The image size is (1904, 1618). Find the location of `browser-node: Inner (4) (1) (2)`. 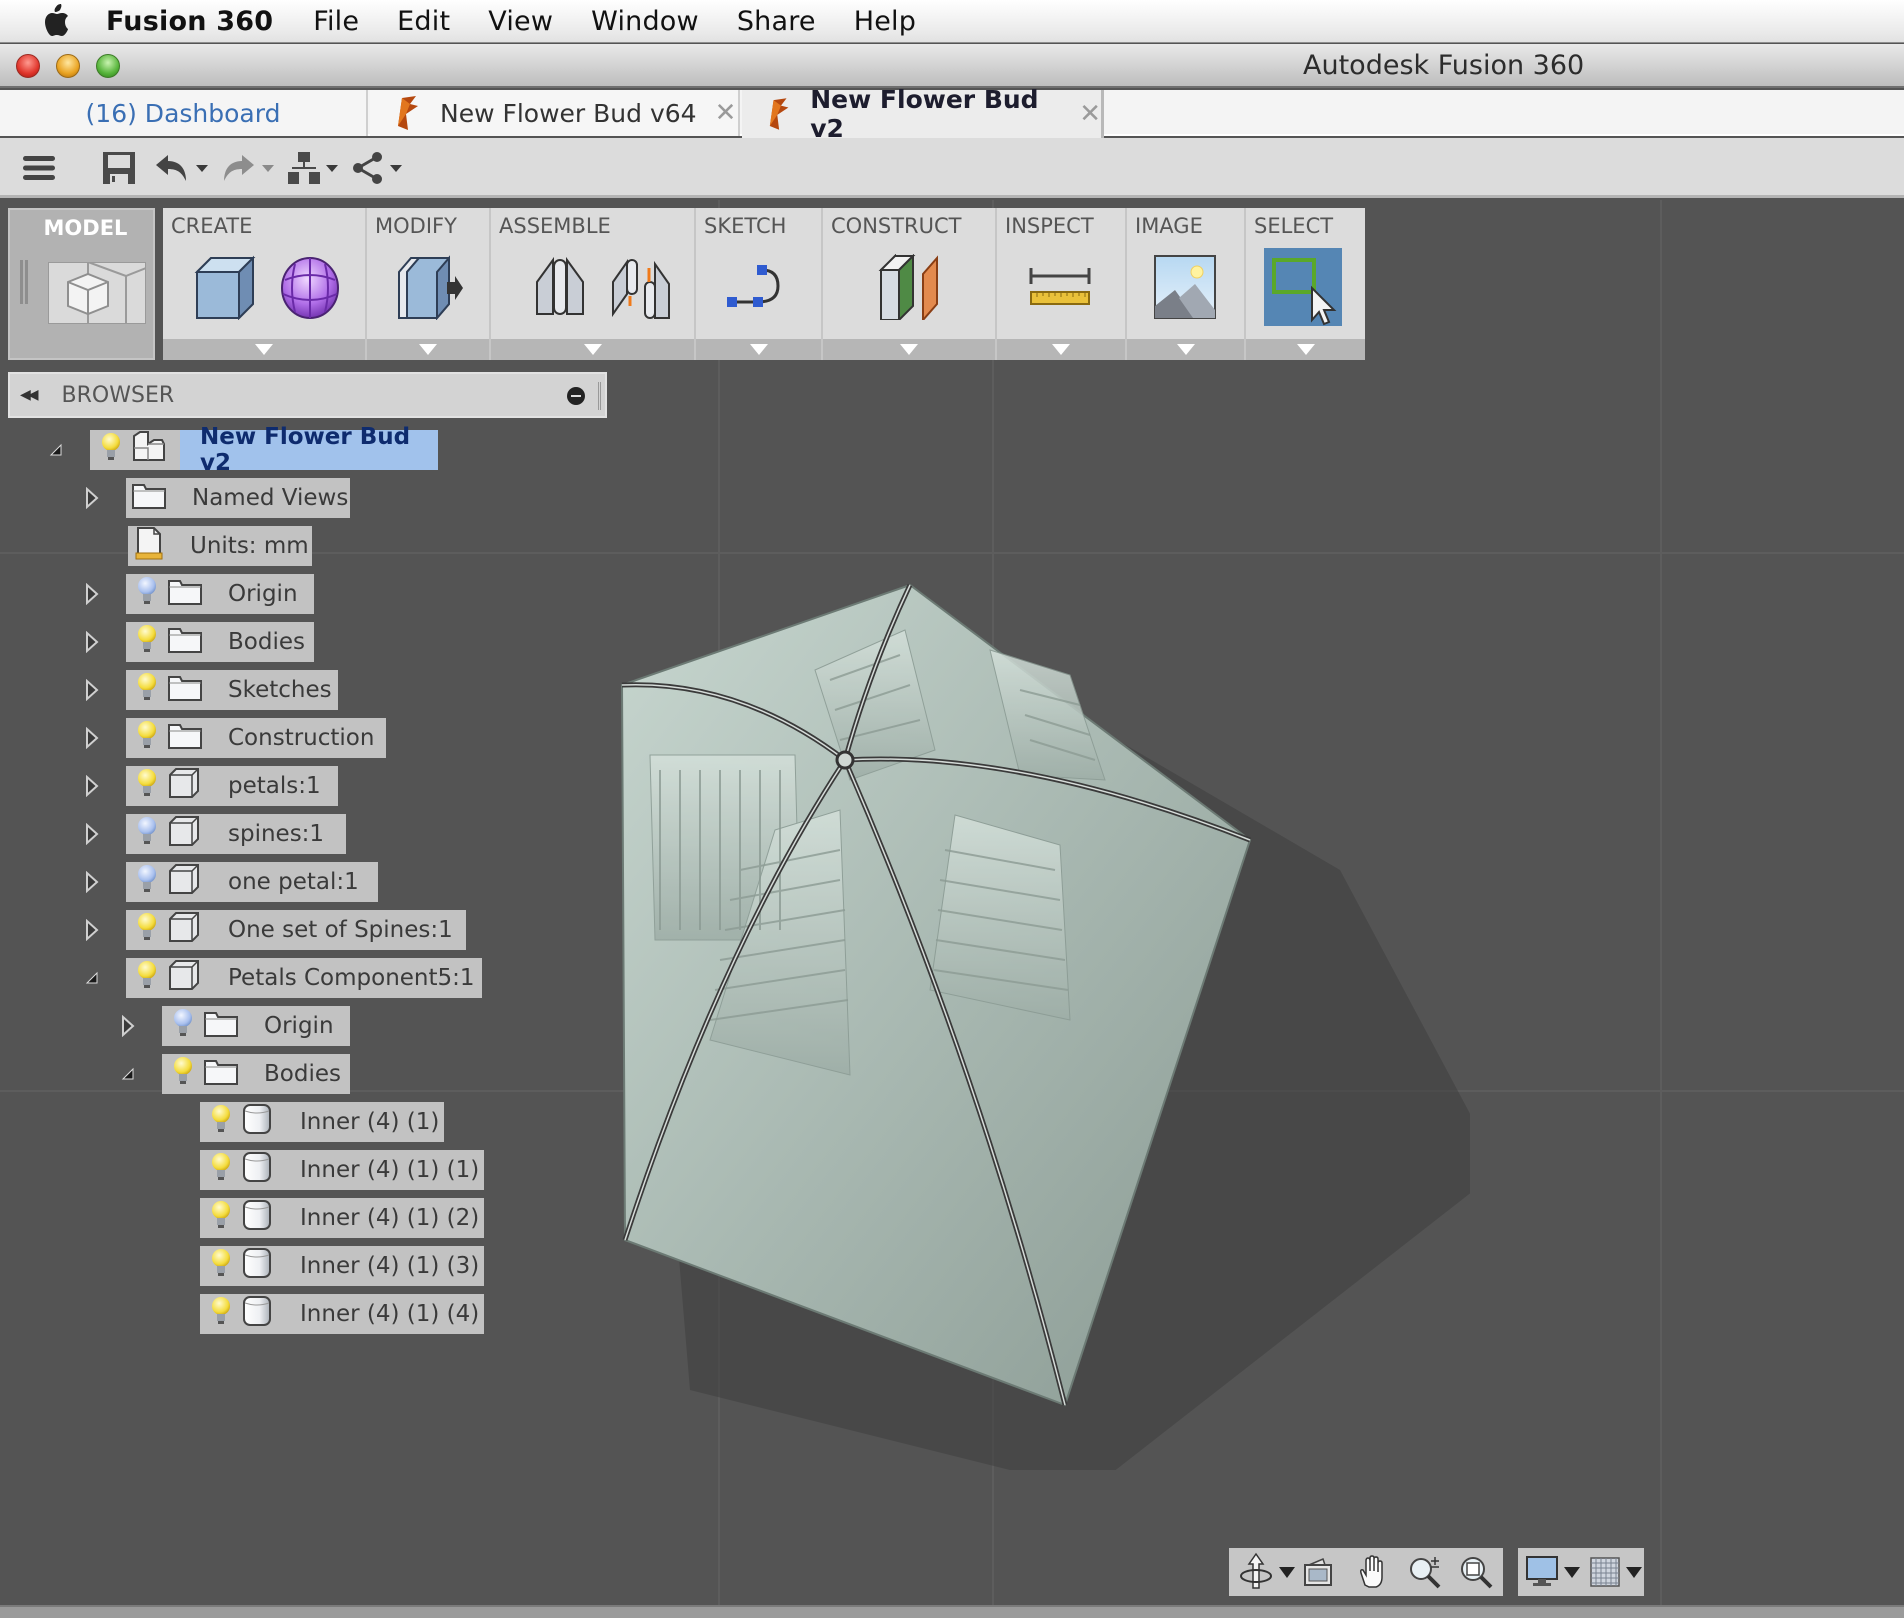

browser-node: Inner (4) (1) (2) is located at coordinates (342, 1218).